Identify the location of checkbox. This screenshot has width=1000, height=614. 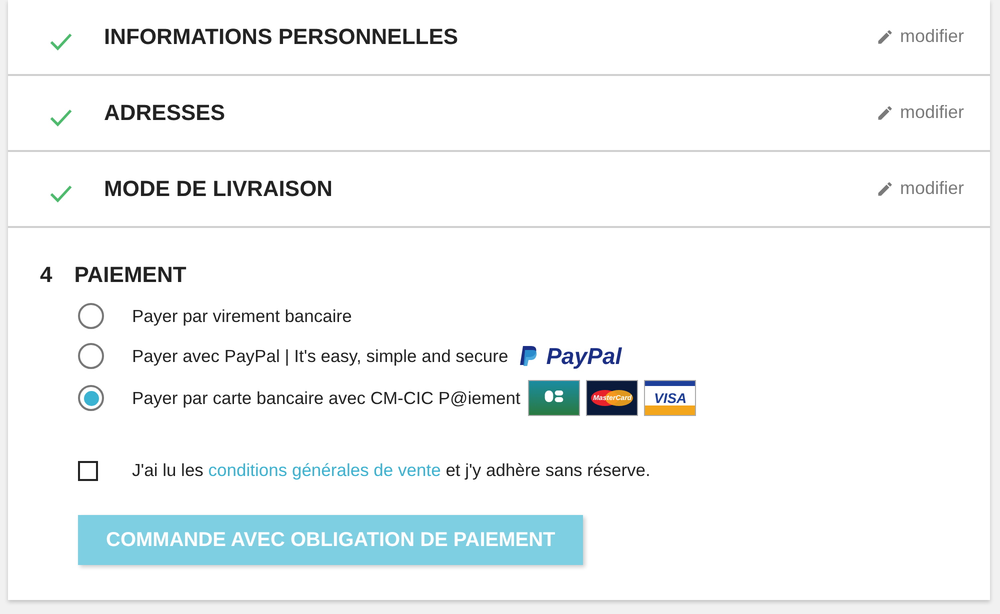
(88, 470).